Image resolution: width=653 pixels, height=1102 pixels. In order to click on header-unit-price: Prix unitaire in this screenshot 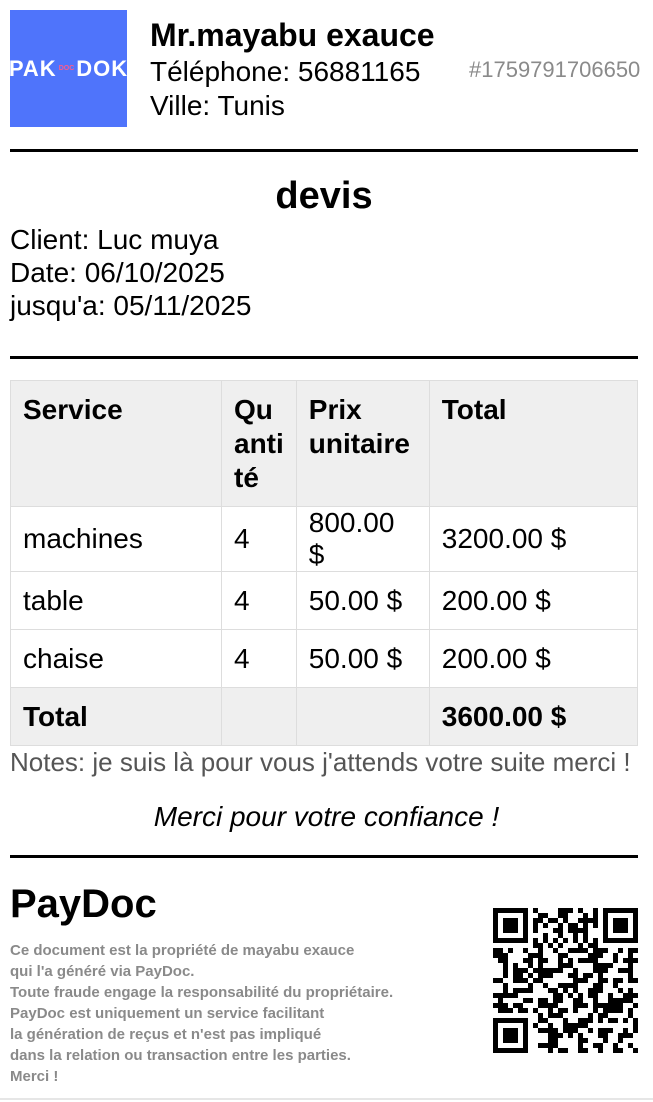, I will do `click(362, 443)`.